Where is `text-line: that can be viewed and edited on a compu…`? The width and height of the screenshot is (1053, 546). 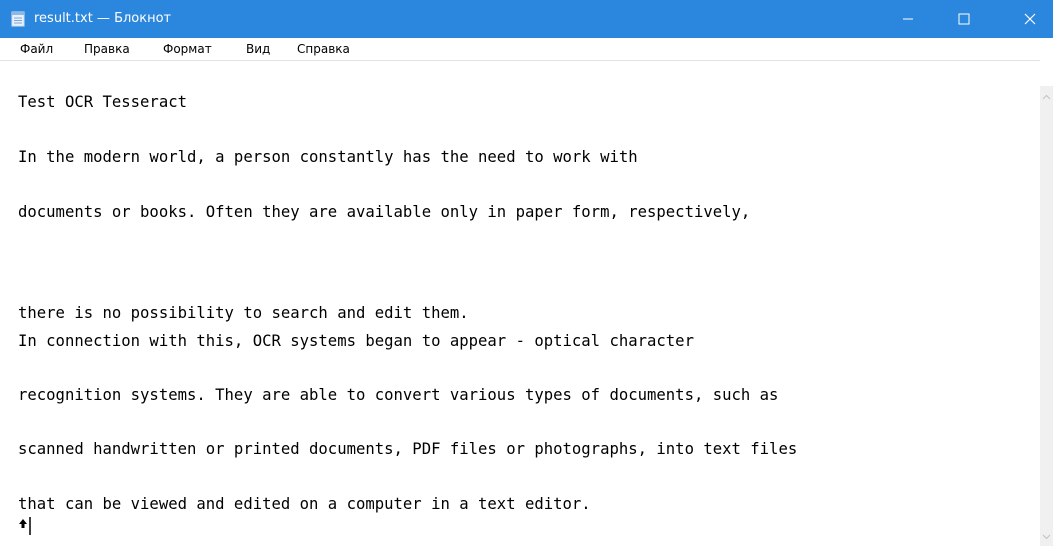
text-line: that can be viewed and edited on a compu… is located at coordinates (304, 504).